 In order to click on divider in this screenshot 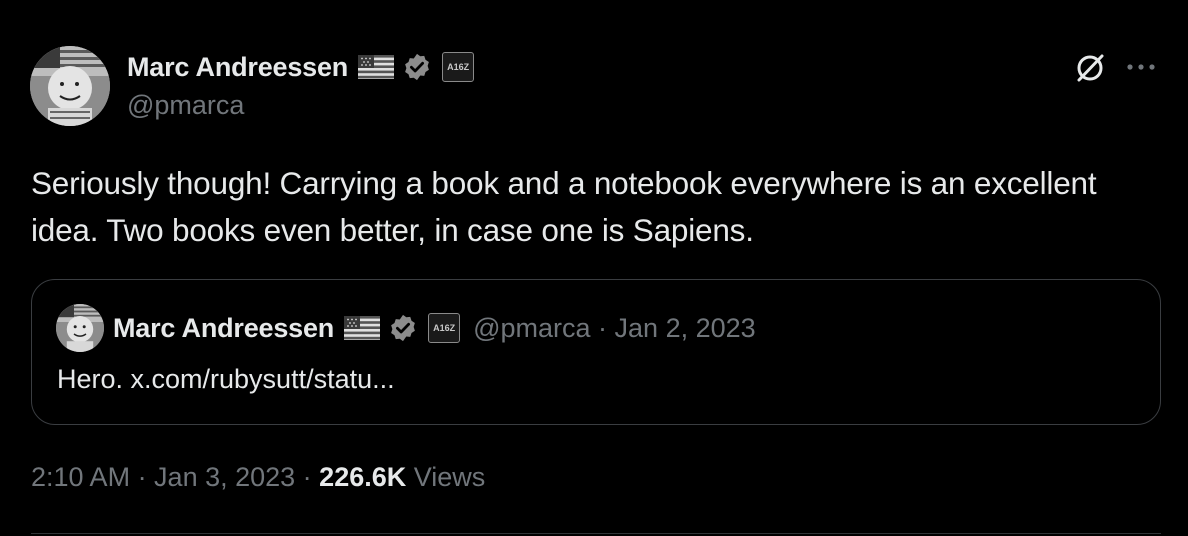, I will do `click(596, 533)`.